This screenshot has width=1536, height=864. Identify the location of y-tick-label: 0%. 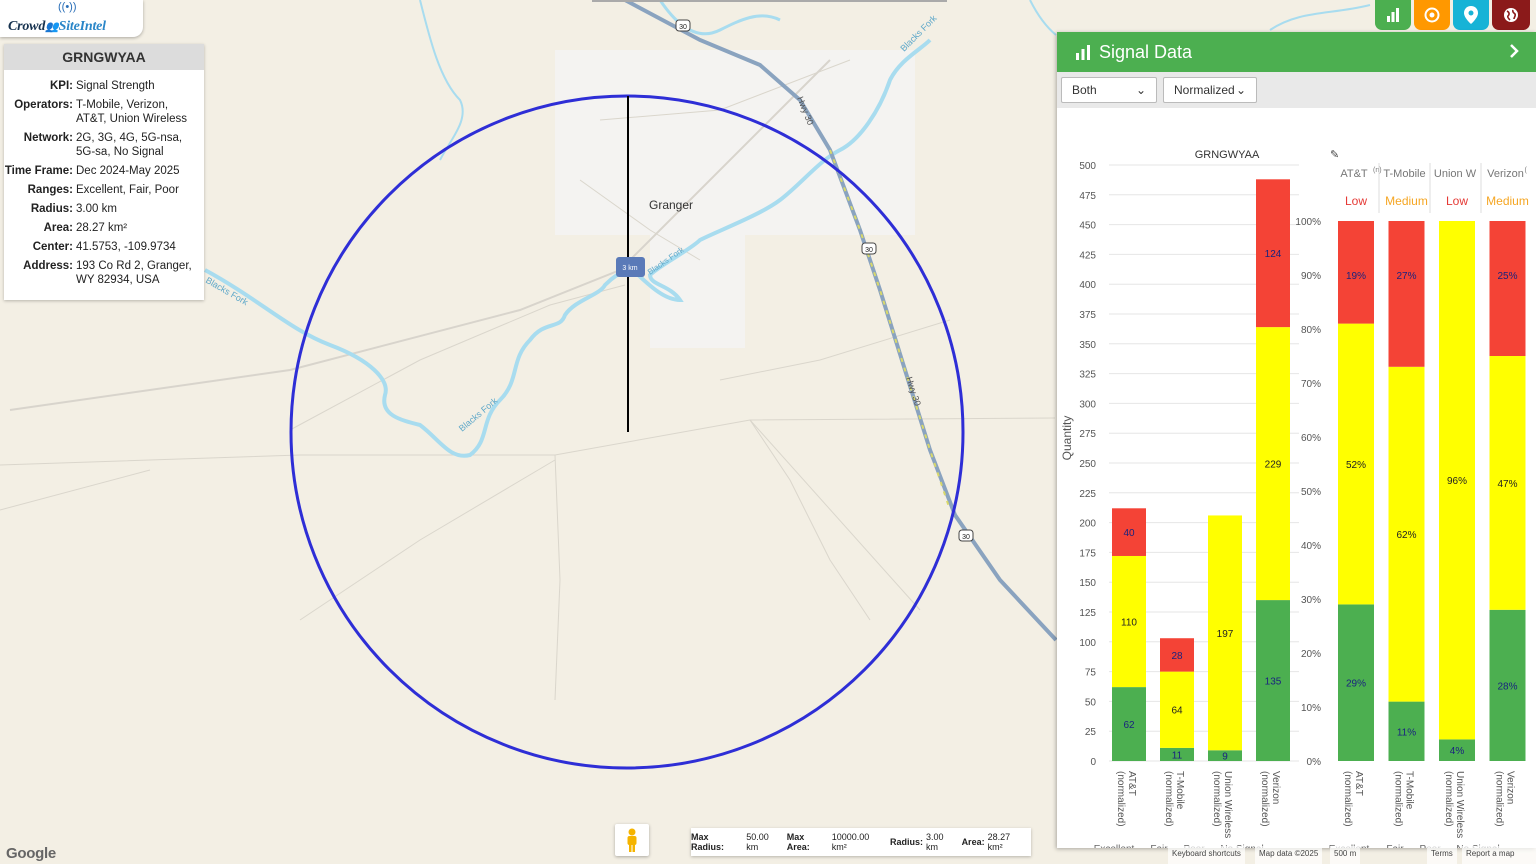
(1314, 762).